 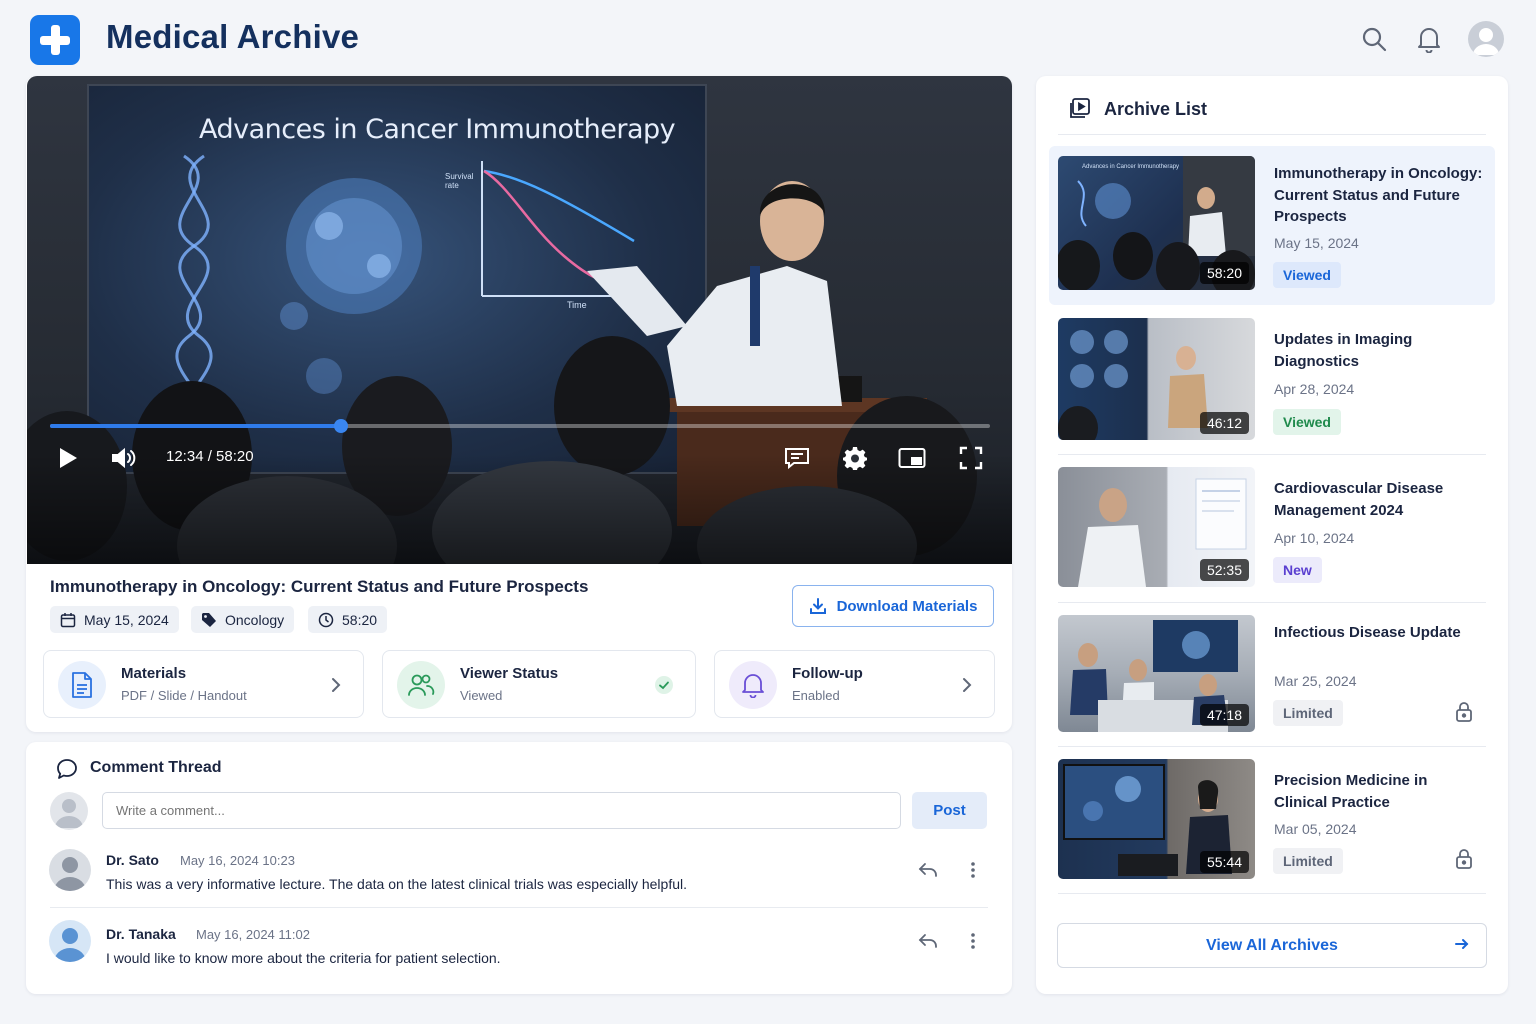 What do you see at coordinates (203, 684) in the screenshot?
I see `materials-card: Materials PDF / Slide / Handout` at bounding box center [203, 684].